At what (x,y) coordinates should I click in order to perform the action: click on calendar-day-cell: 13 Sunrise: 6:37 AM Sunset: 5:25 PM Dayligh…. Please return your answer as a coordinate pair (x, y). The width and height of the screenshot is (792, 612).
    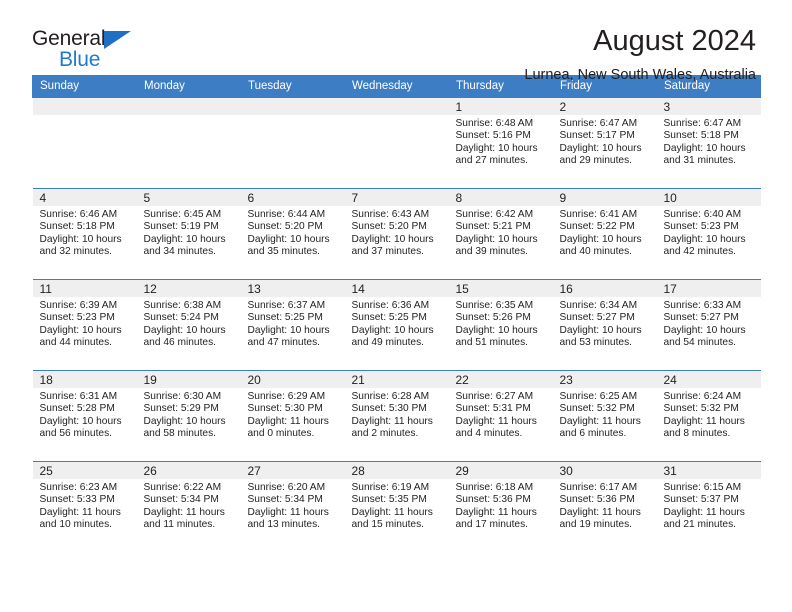
    Looking at the image, I should click on (292, 325).